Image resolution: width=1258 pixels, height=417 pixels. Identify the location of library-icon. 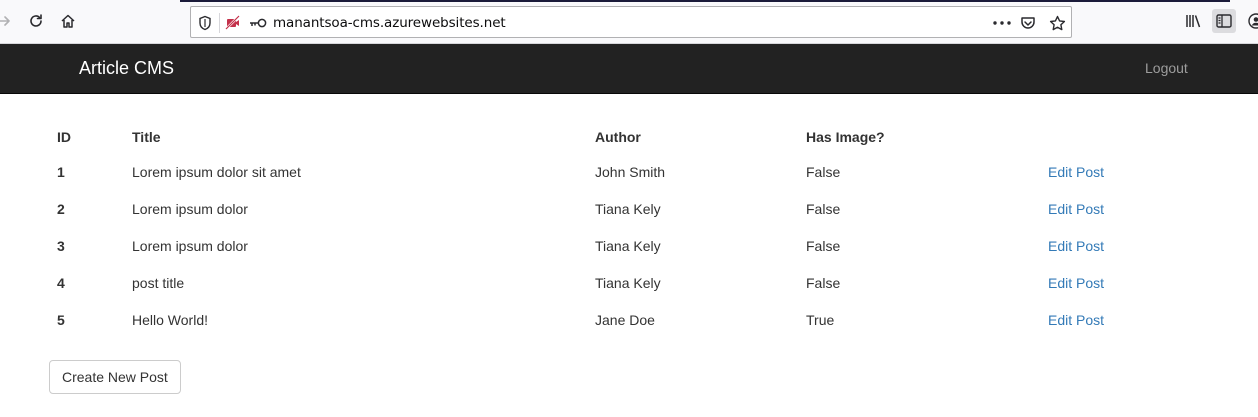
(1194, 21).